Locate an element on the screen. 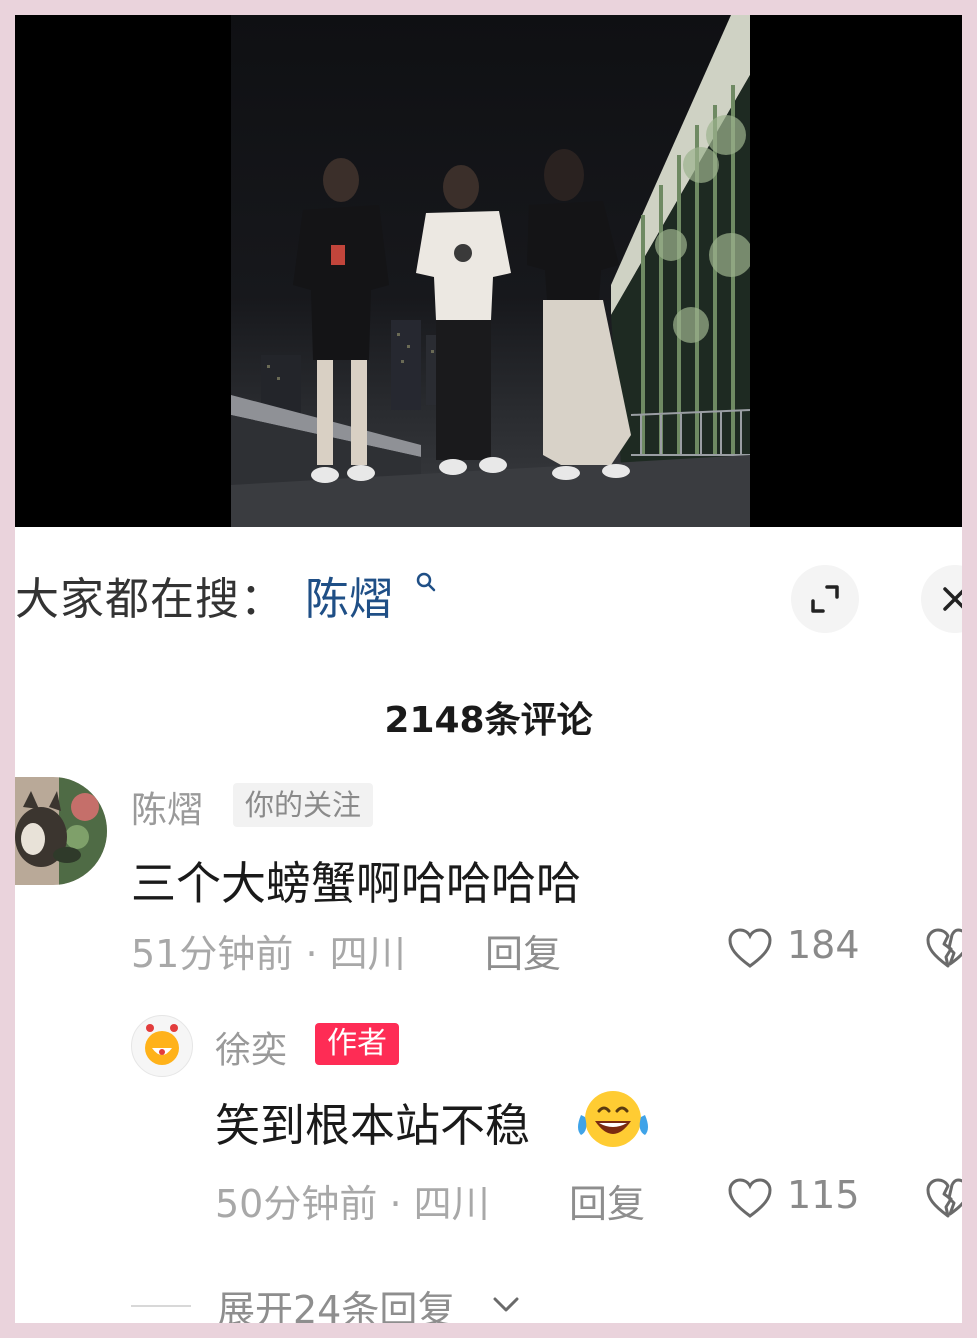 This screenshot has height=1338, width=977. fullscreen-button is located at coordinates (825, 599).